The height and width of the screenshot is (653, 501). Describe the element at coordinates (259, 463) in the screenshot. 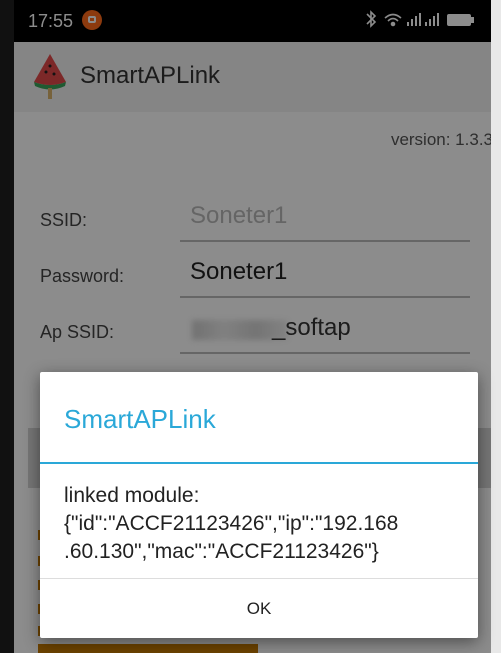

I see `dialog-divider` at that location.